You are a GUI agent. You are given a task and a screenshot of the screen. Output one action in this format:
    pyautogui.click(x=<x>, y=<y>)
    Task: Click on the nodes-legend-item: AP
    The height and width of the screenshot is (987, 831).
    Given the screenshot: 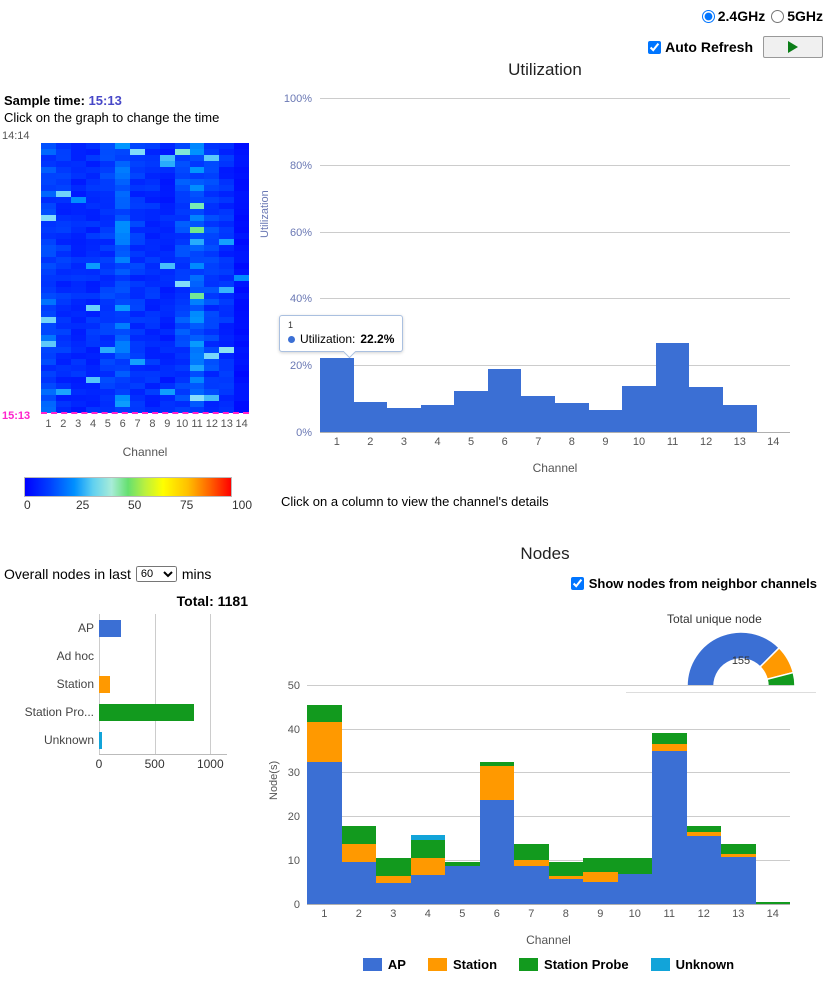 What is the action you would take?
    pyautogui.click(x=384, y=964)
    